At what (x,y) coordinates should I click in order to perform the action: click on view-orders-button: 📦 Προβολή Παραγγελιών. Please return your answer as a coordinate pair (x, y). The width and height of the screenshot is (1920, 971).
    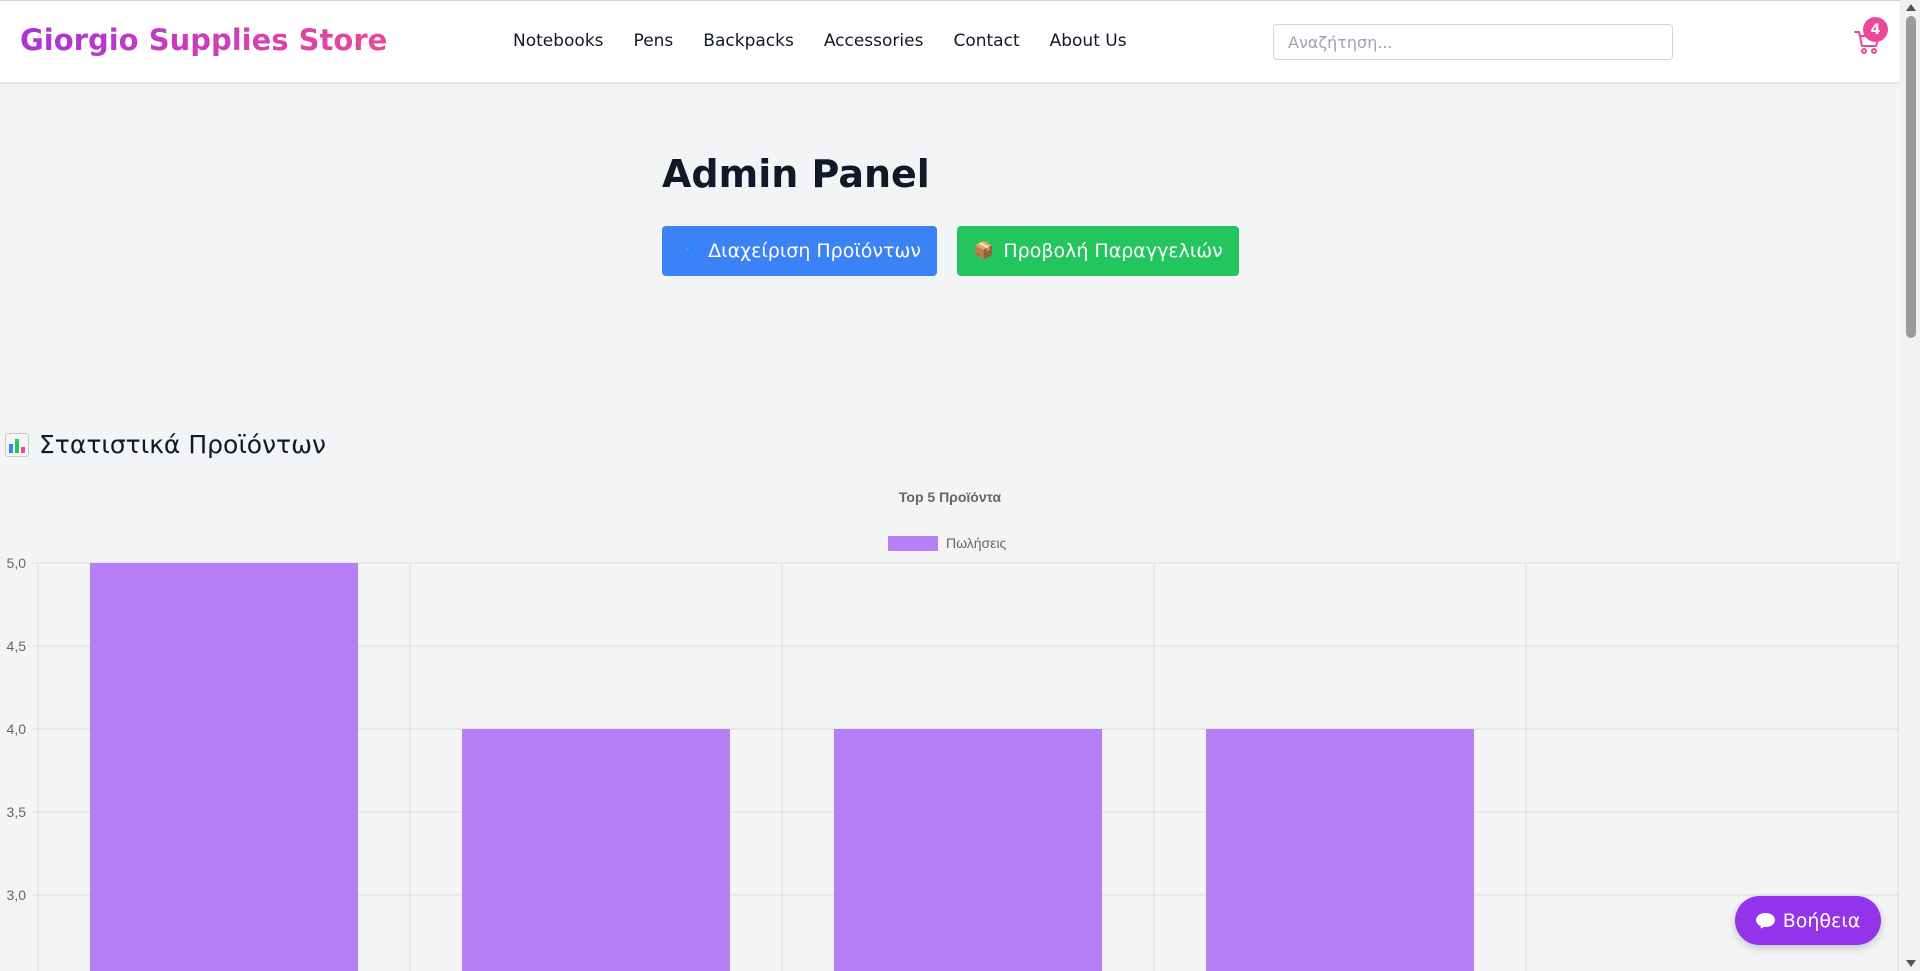
    Looking at the image, I should click on (1098, 251).